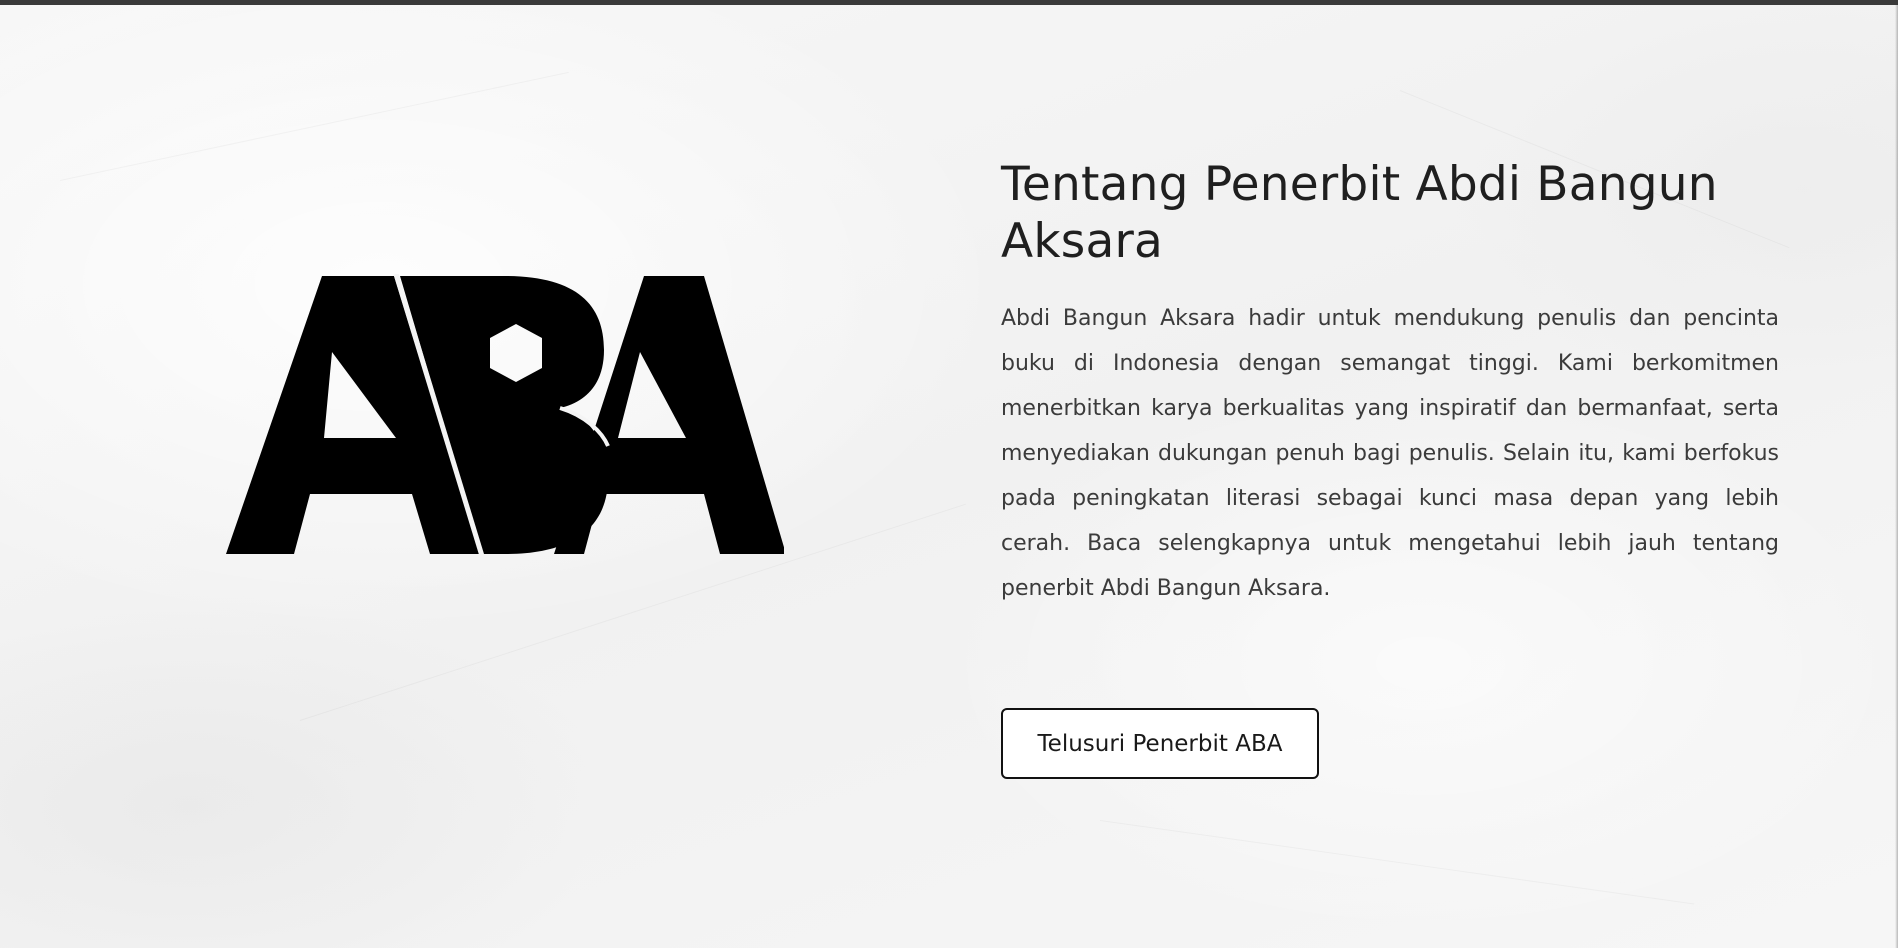 Image resolution: width=1898 pixels, height=948 pixels. I want to click on aba-logo, so click(504, 415).